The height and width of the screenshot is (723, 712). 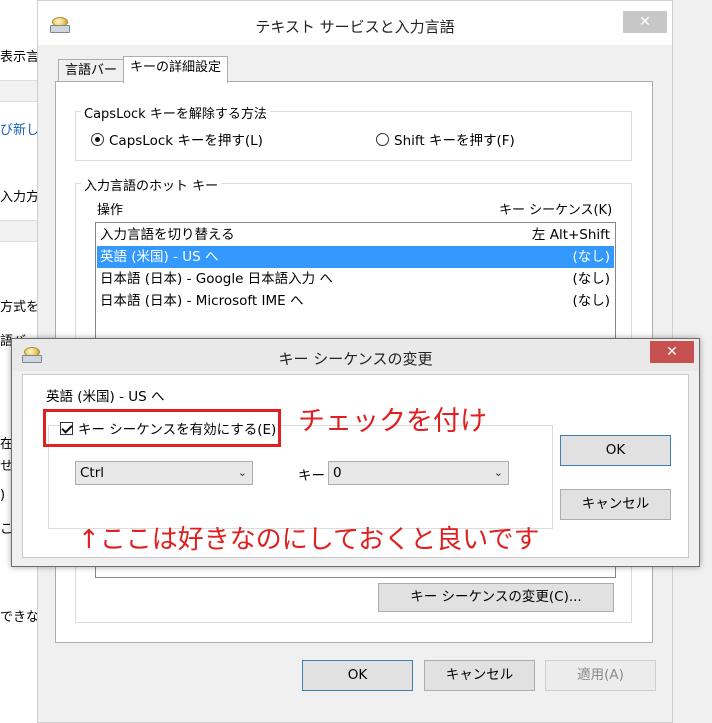 I want to click on radio-selected-icon, so click(x=97, y=139).